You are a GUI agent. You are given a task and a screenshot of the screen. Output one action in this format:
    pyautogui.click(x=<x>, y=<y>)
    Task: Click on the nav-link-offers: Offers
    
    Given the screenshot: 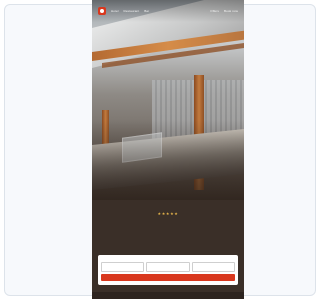 What is the action you would take?
    pyautogui.click(x=214, y=11)
    